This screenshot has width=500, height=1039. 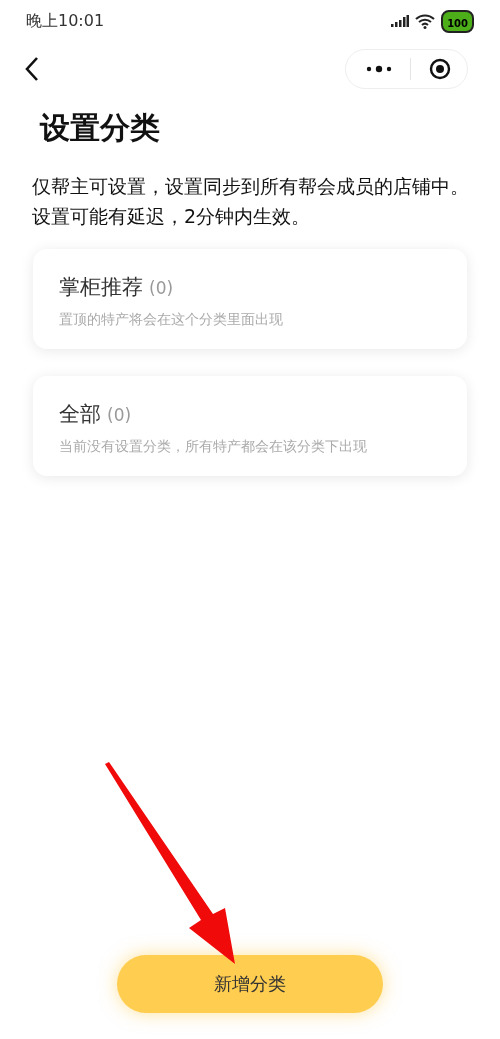 What do you see at coordinates (100, 128) in the screenshot?
I see `page-title: 设置分类` at bounding box center [100, 128].